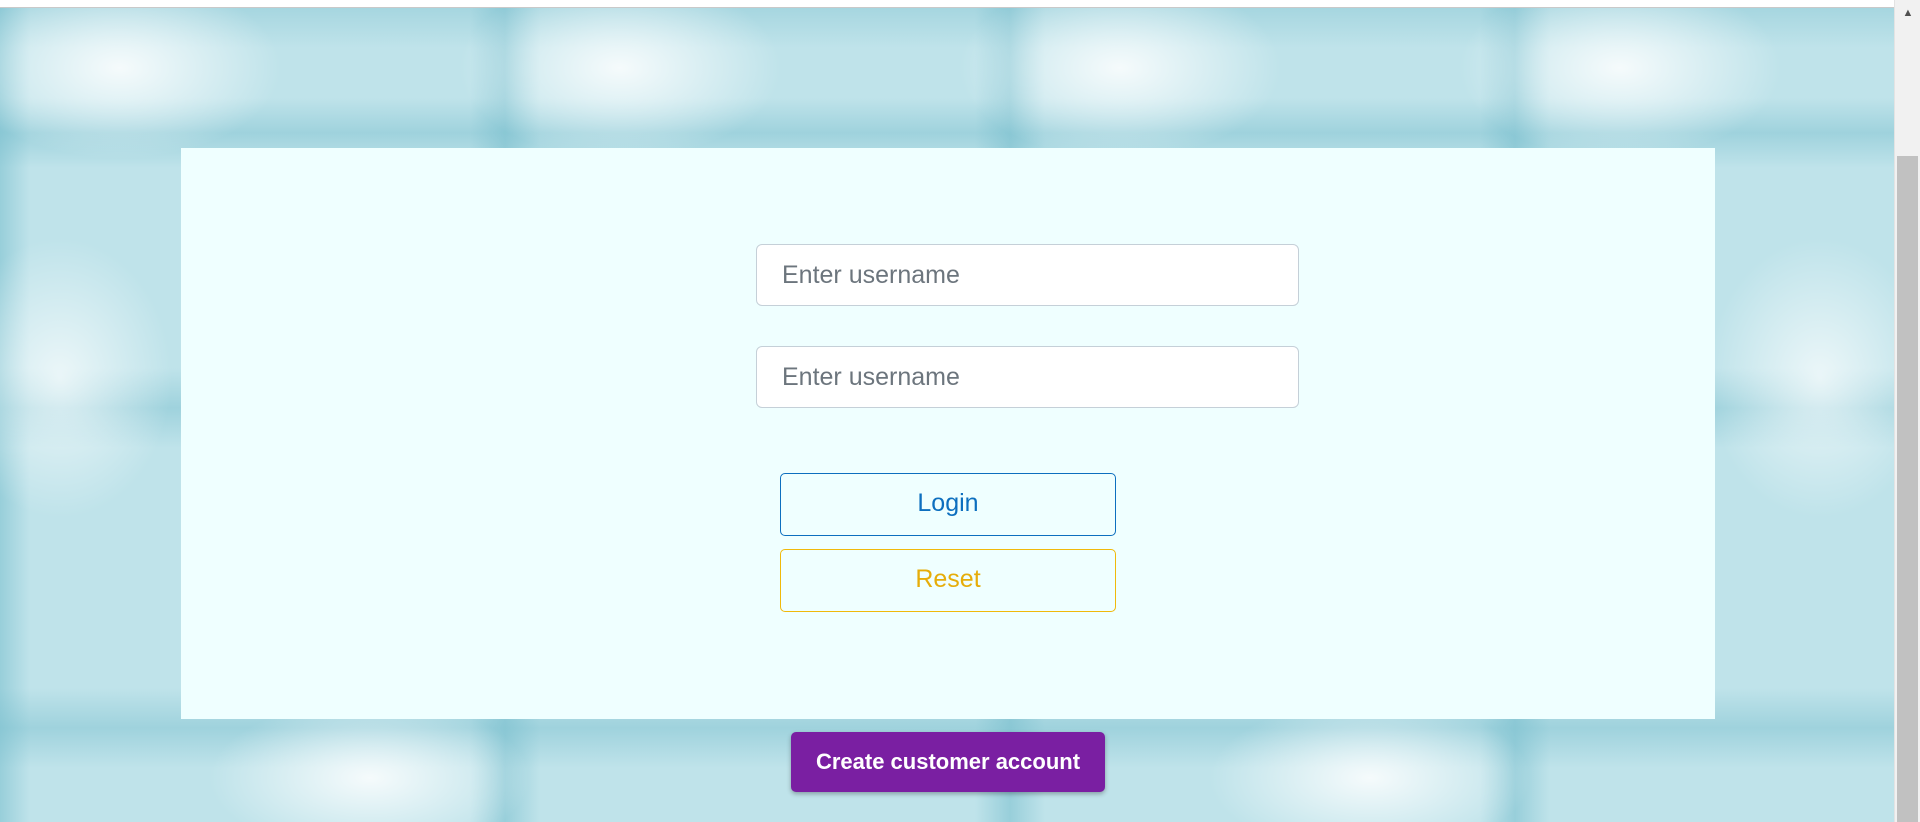 The image size is (1920, 822). Describe the element at coordinates (1027, 377) in the screenshot. I see `password-input` at that location.